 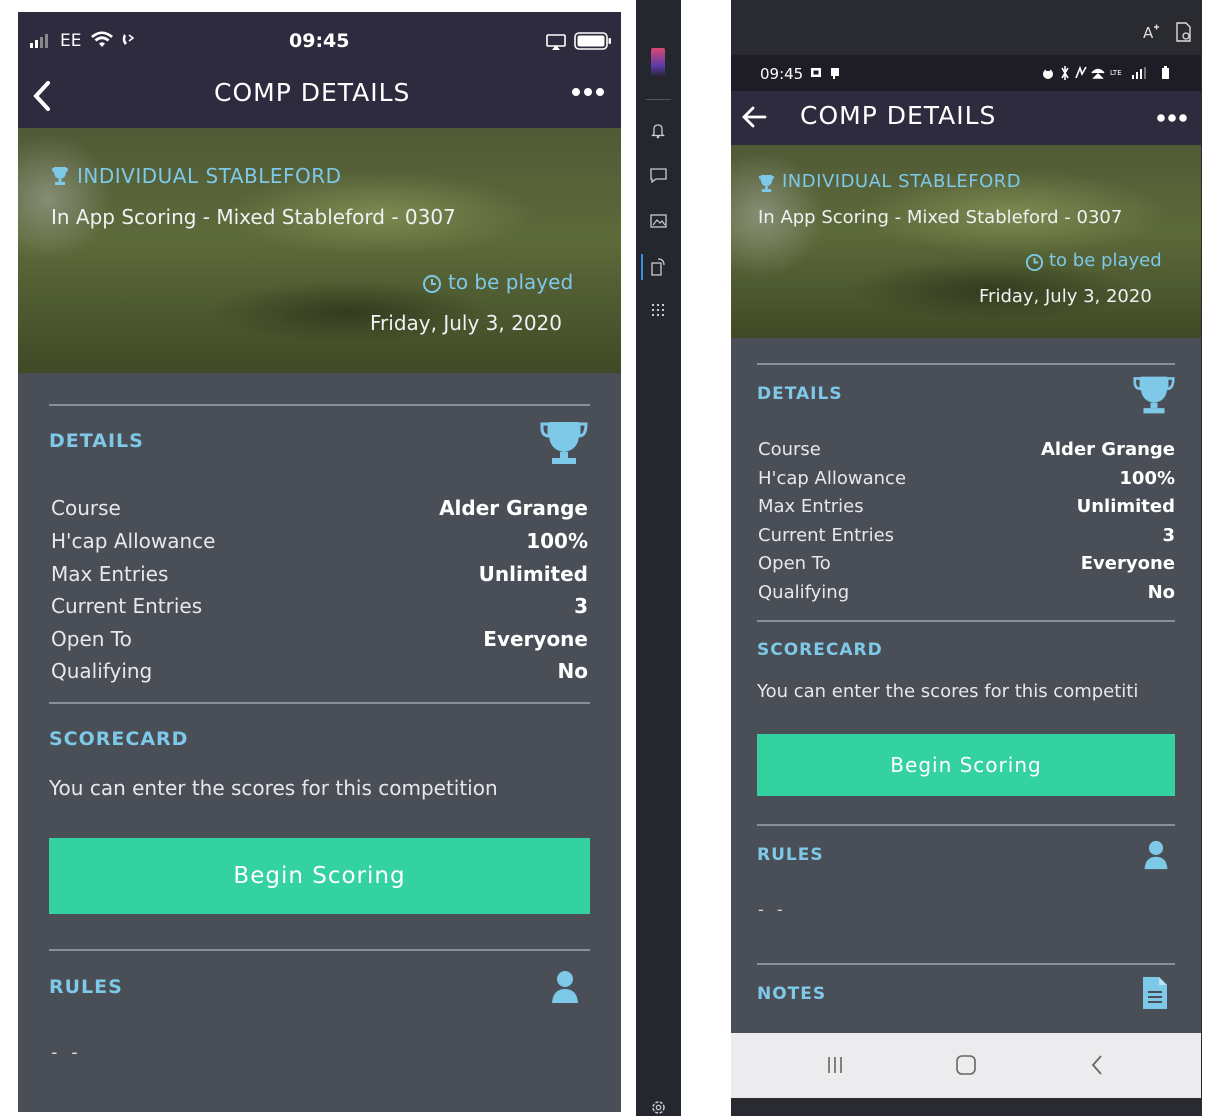 What do you see at coordinates (658, 131) in the screenshot?
I see `bell-icon` at bounding box center [658, 131].